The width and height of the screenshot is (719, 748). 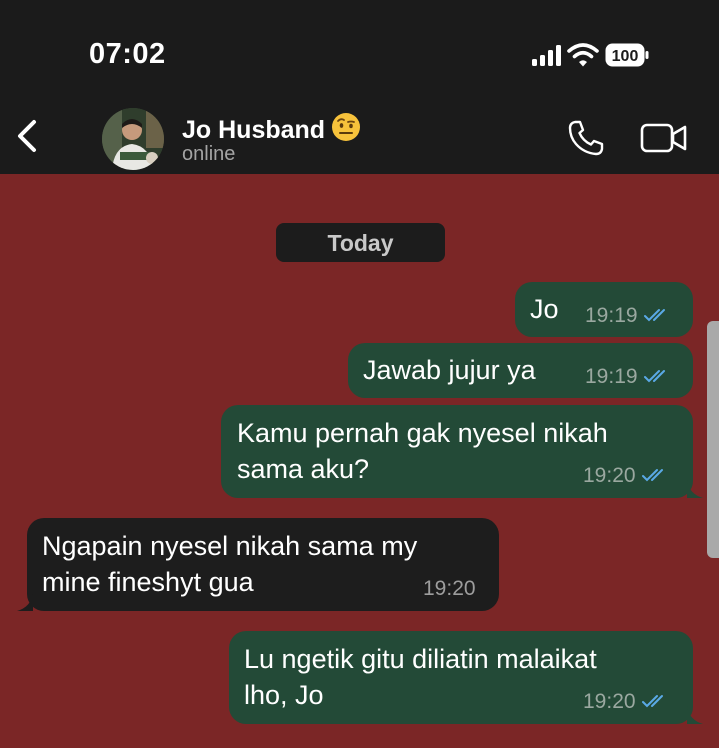 What do you see at coordinates (346, 127) in the screenshot?
I see `raised-eyebrow-emoji-icon` at bounding box center [346, 127].